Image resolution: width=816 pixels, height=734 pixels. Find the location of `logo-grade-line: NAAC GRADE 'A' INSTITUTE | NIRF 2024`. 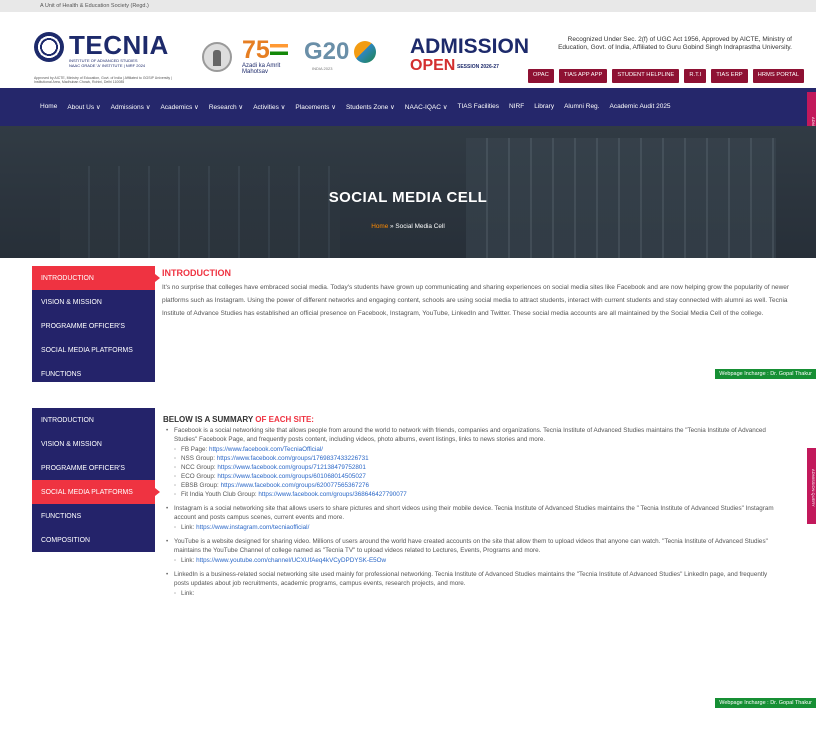

logo-grade-line: NAAC GRADE 'A' INSTITUTE | NIRF 2024 is located at coordinates (107, 65).